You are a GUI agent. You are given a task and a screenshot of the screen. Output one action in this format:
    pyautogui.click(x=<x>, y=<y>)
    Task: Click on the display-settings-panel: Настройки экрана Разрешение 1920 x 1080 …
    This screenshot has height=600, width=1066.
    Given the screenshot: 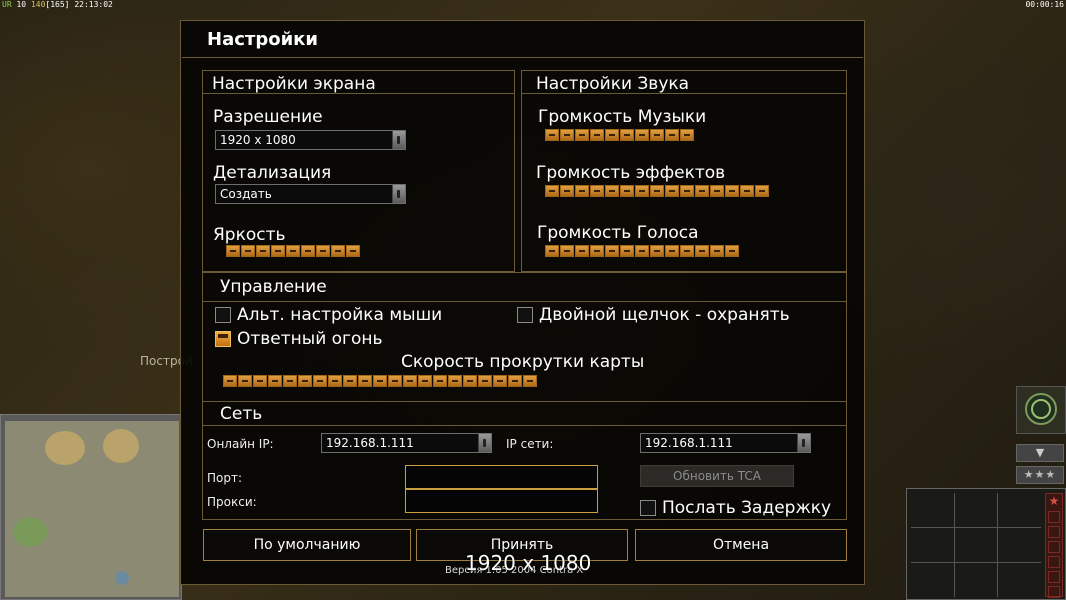 What is the action you would take?
    pyautogui.click(x=358, y=171)
    